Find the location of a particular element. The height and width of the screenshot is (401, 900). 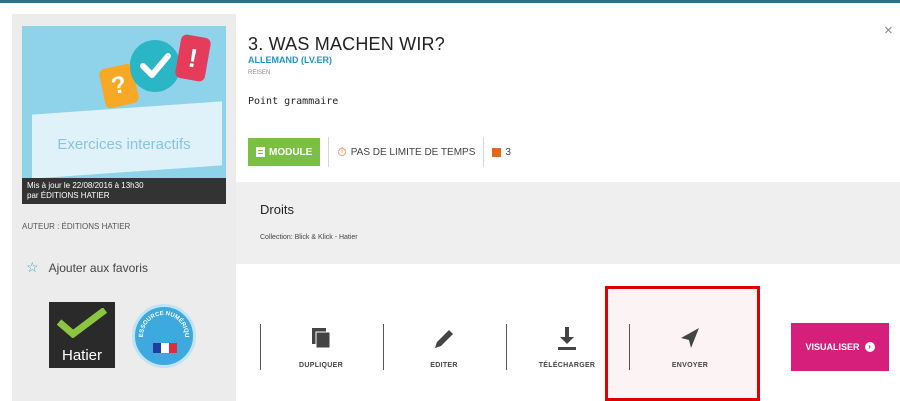

item-count: 3 is located at coordinates (508, 152).